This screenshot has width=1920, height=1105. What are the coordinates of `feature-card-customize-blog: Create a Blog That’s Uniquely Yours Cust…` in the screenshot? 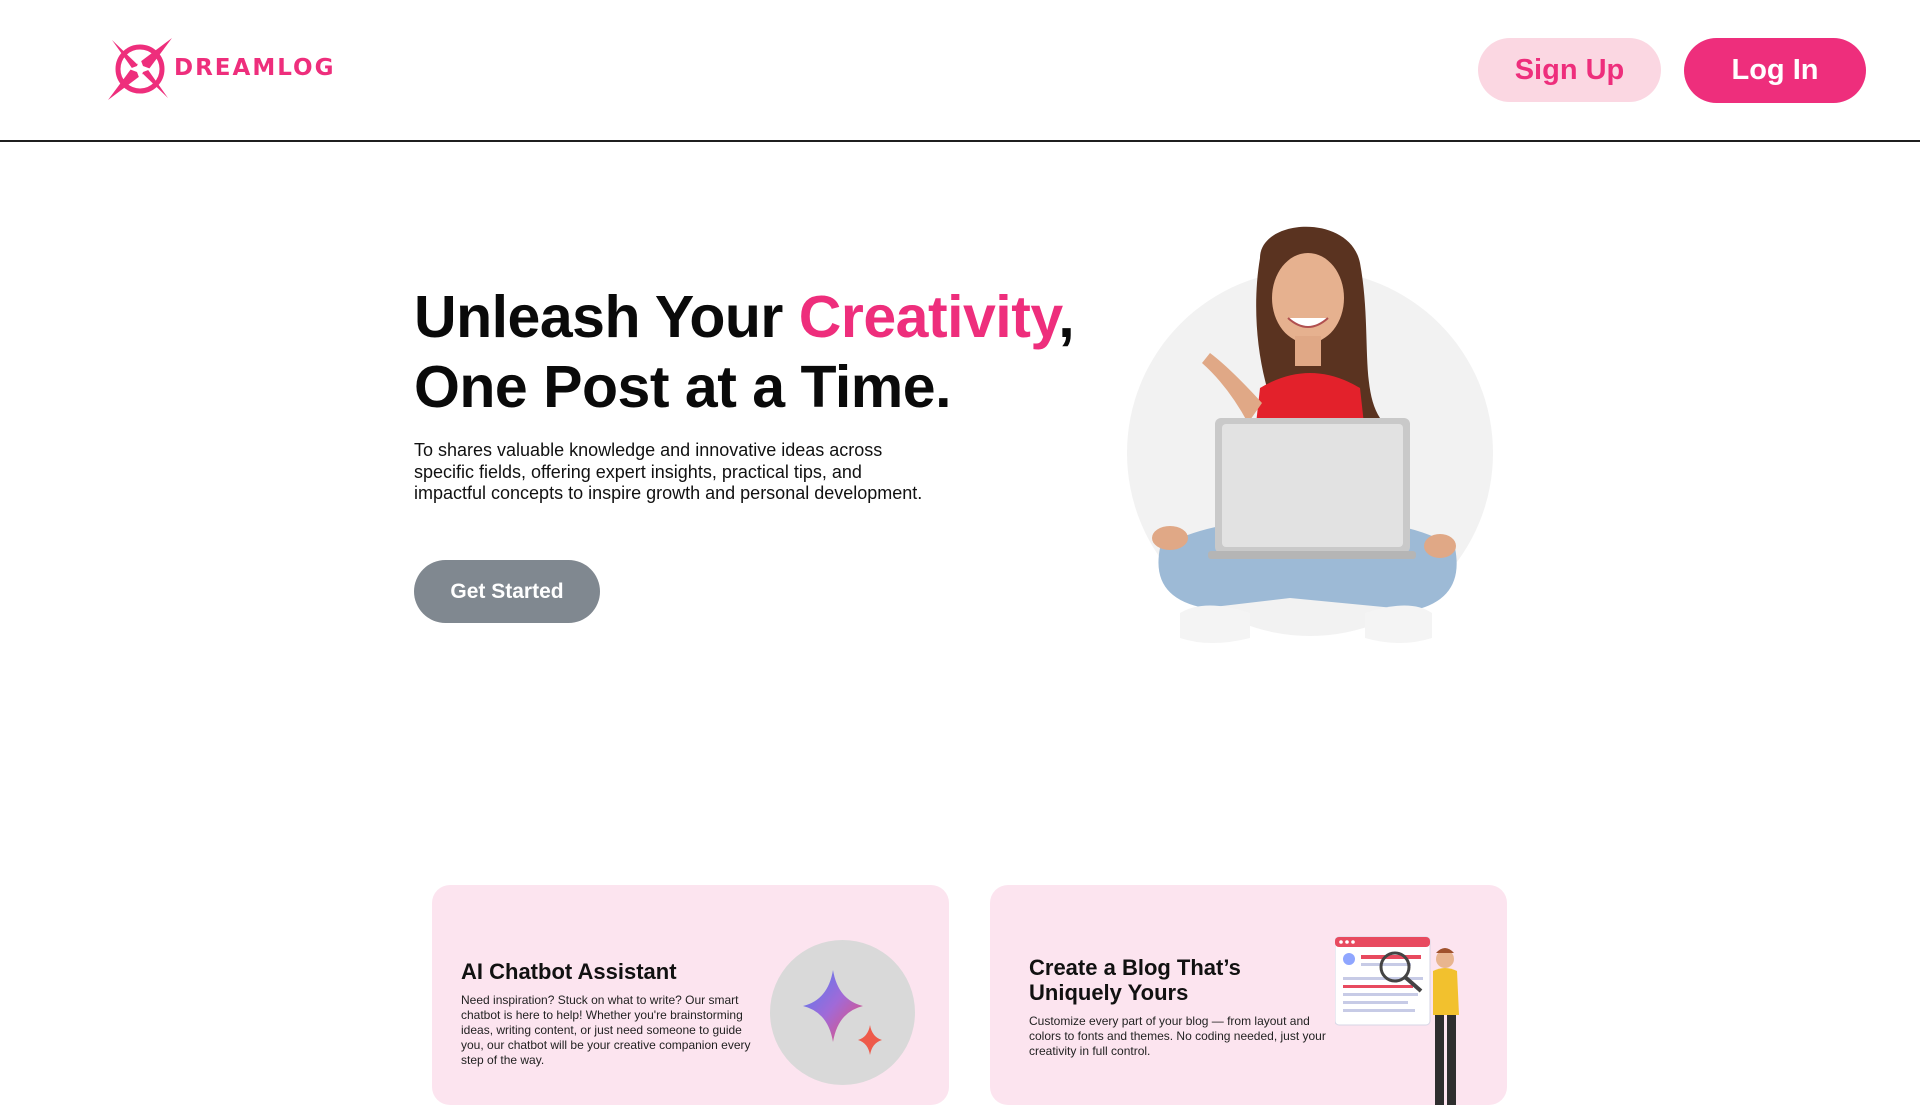 It's located at (1248, 995).